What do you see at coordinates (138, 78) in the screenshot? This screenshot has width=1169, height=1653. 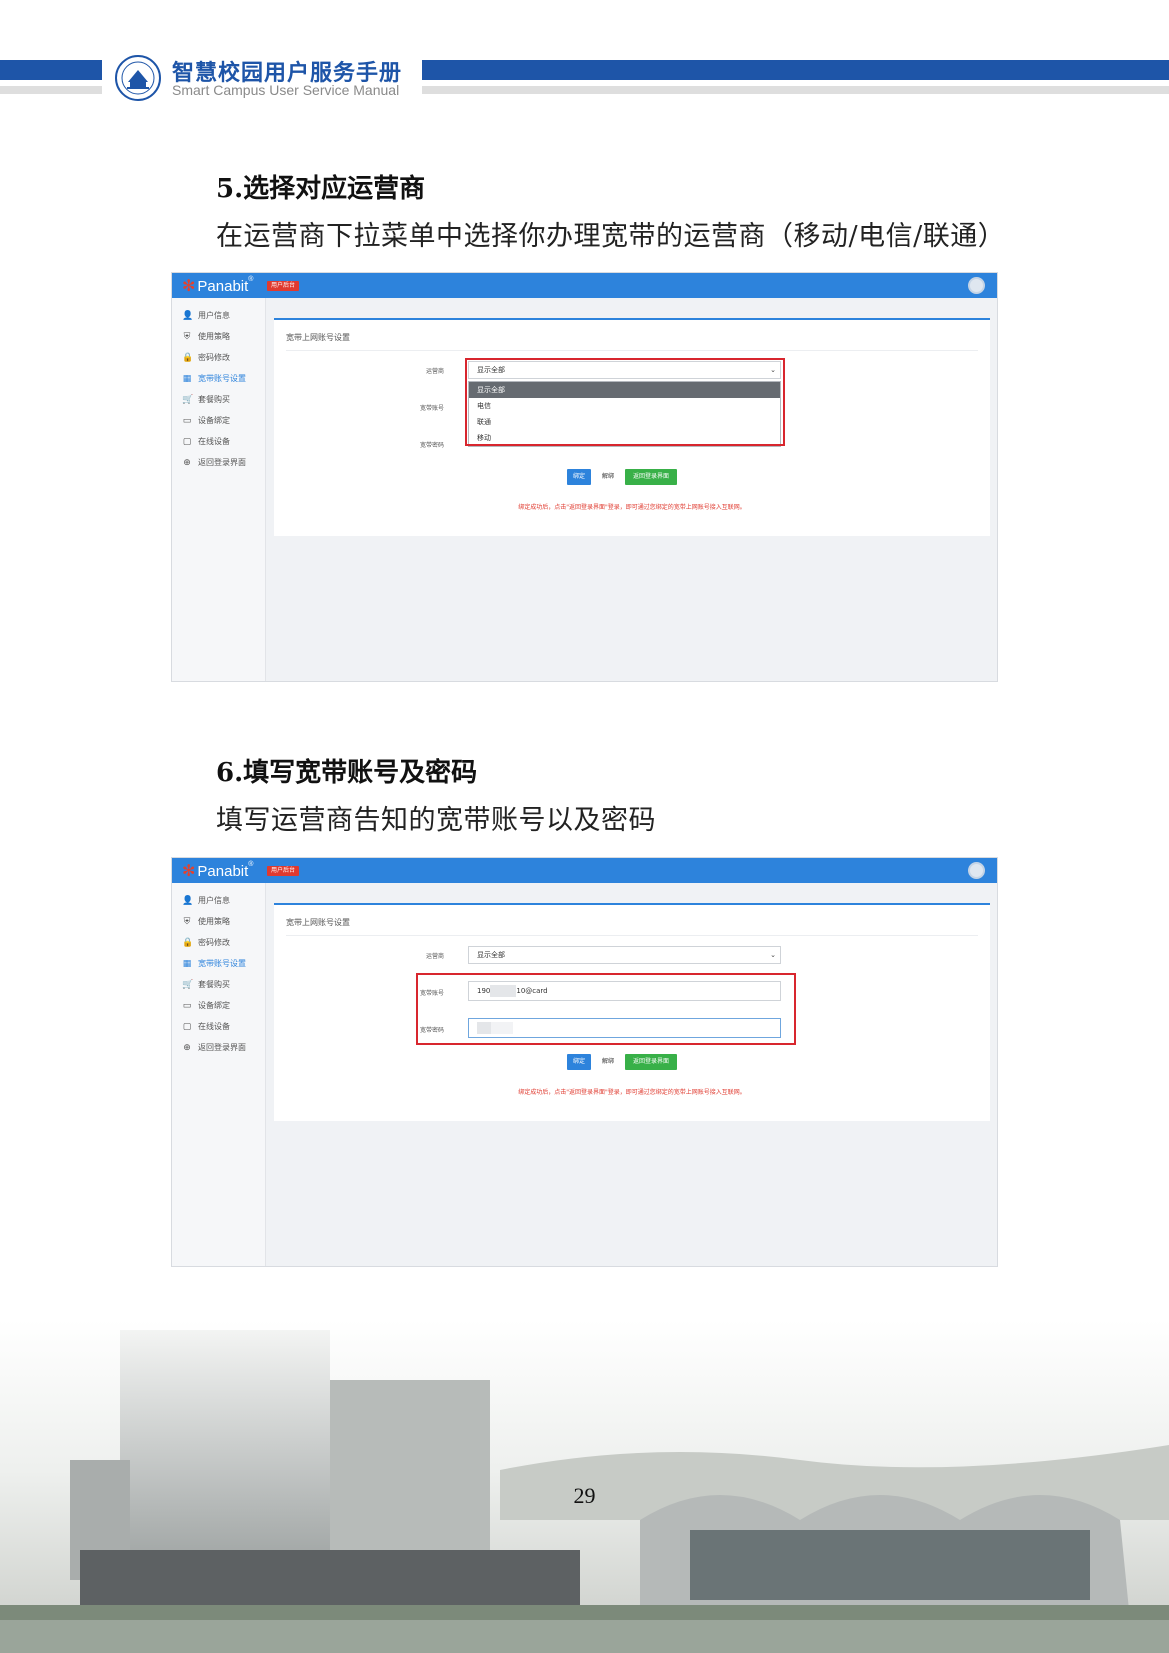 I see `university-seal-icon` at bounding box center [138, 78].